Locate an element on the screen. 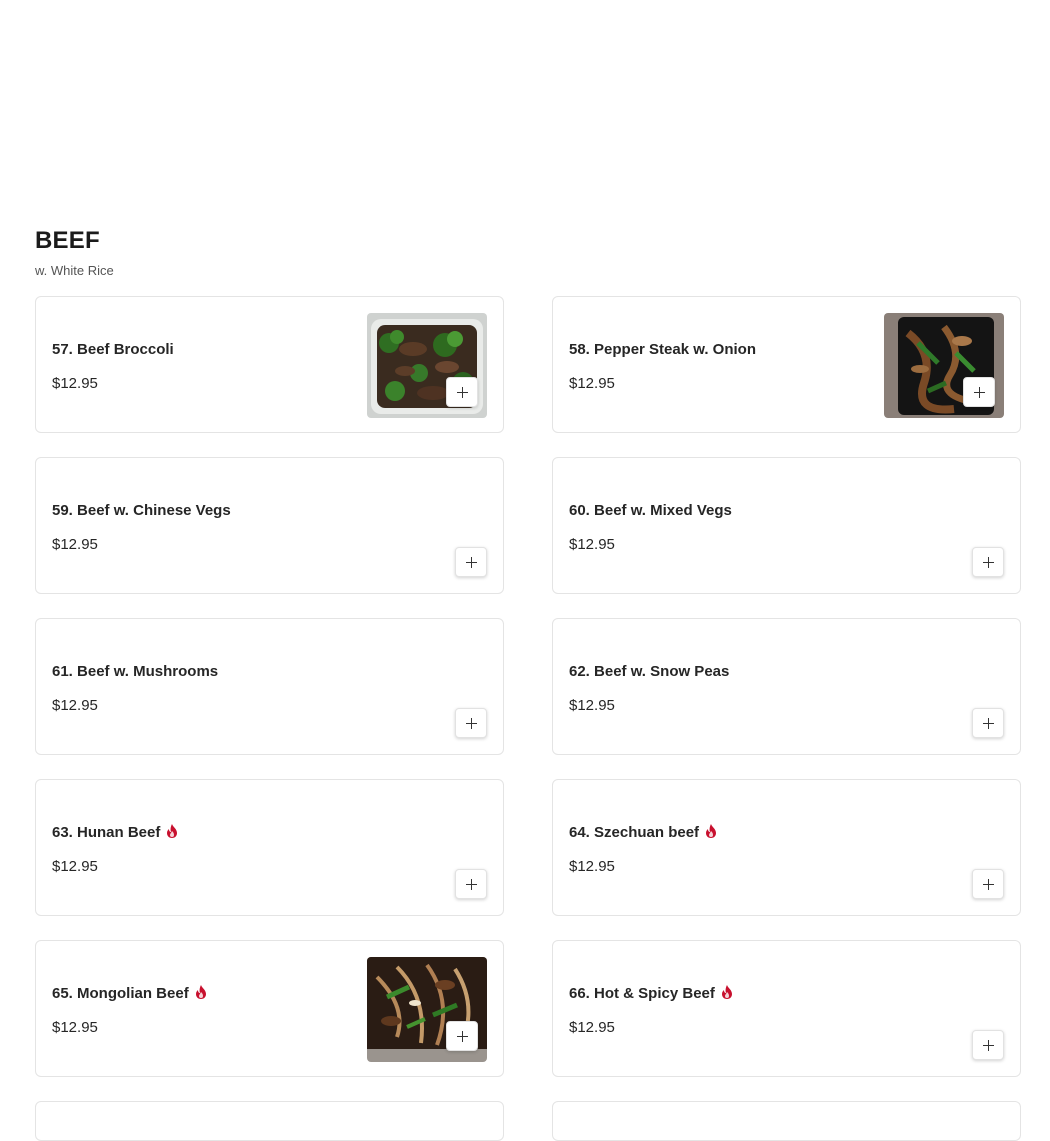 This screenshot has width=1050, height=1141. menu-item-name: 60. Beef w. Mixed Vegs is located at coordinates (650, 510).